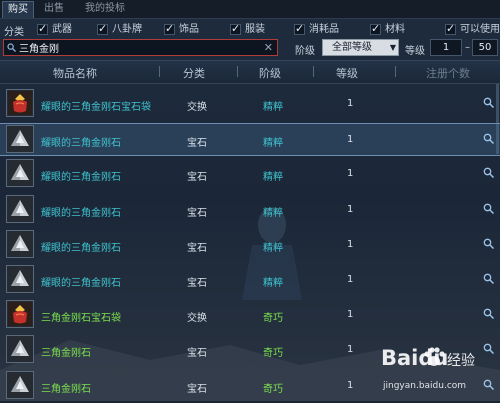 The height and width of the screenshot is (403, 500). What do you see at coordinates (270, 73) in the screenshot?
I see `column-grade: 阶级` at bounding box center [270, 73].